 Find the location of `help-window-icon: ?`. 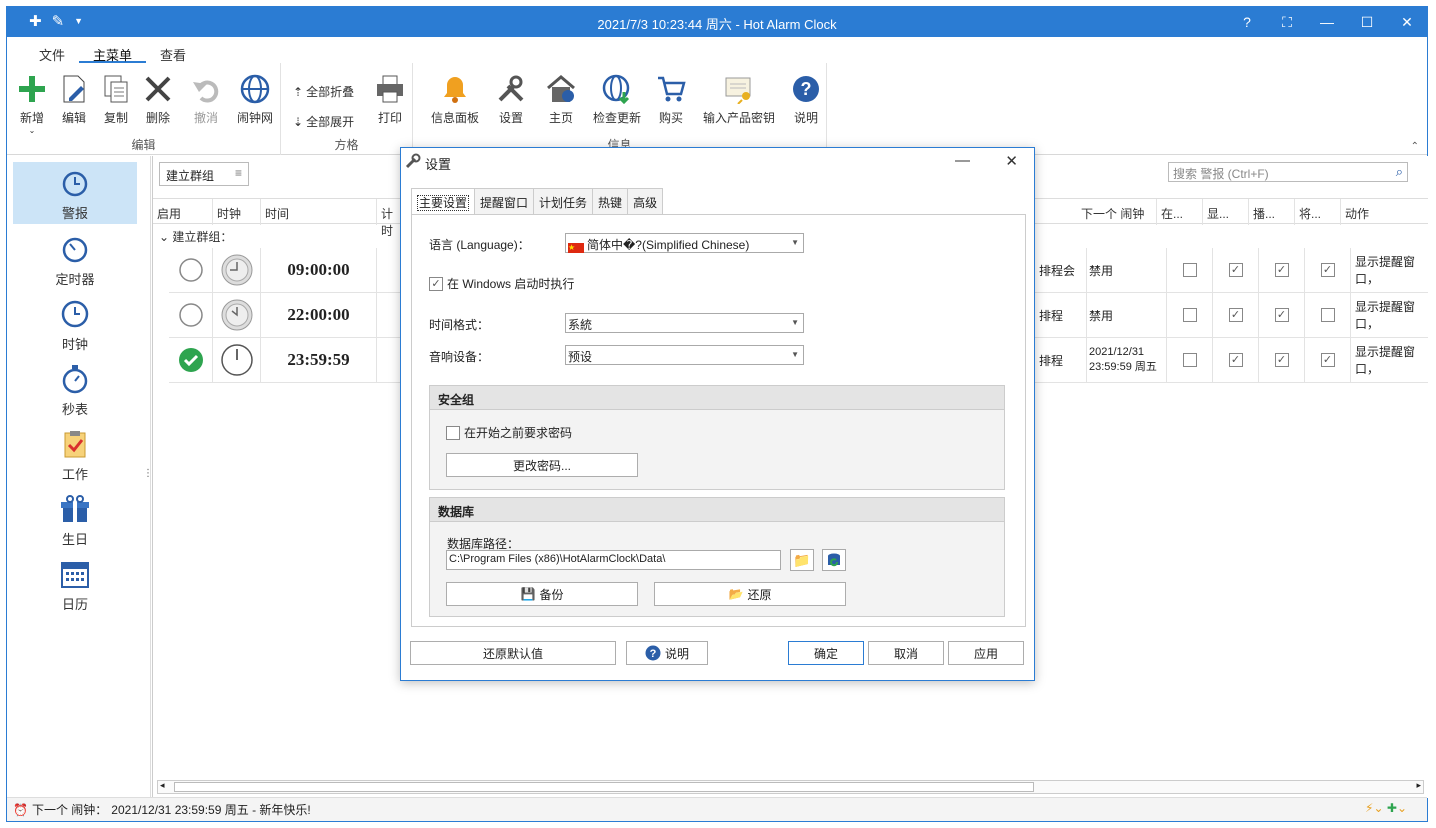

help-window-icon: ? is located at coordinates (1247, 22).